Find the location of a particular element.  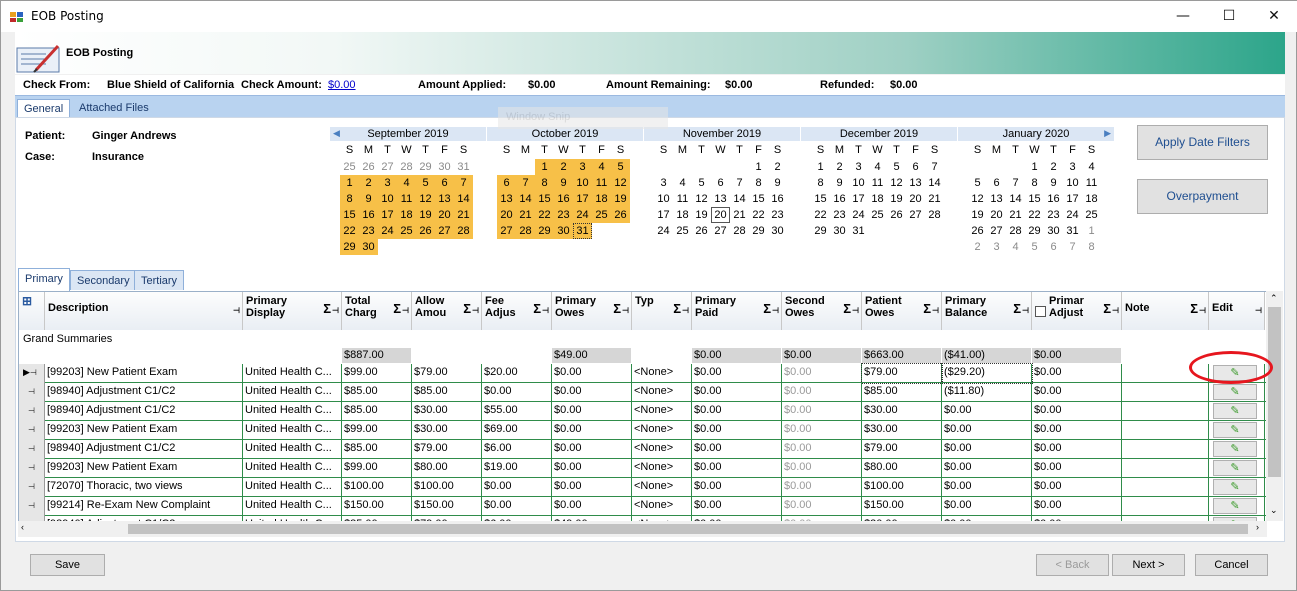

calendar-day: 7 is located at coordinates (934, 167).